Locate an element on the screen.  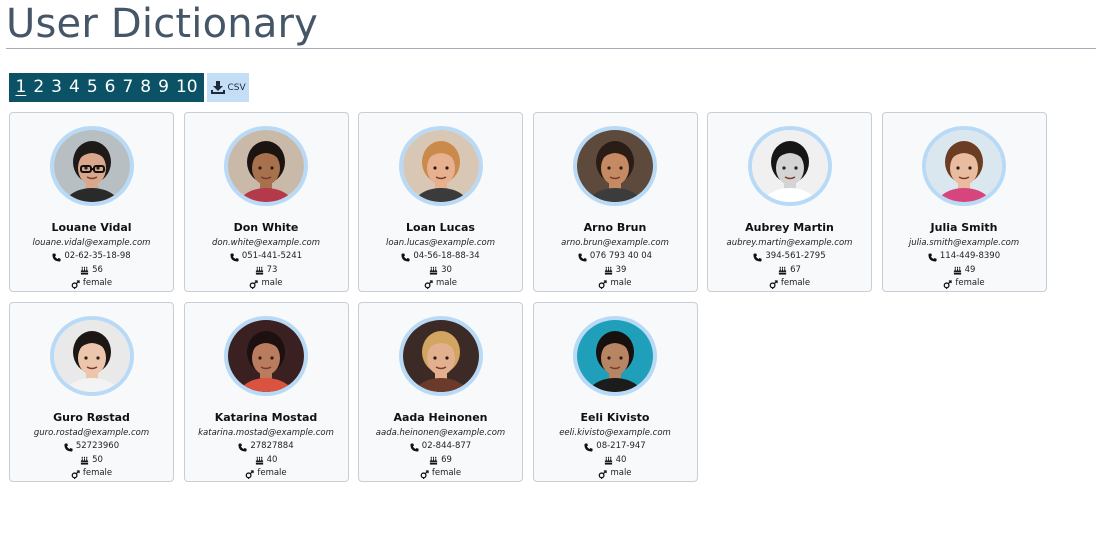
user-phone: 04-56-18-88-34 is located at coordinates (446, 256).